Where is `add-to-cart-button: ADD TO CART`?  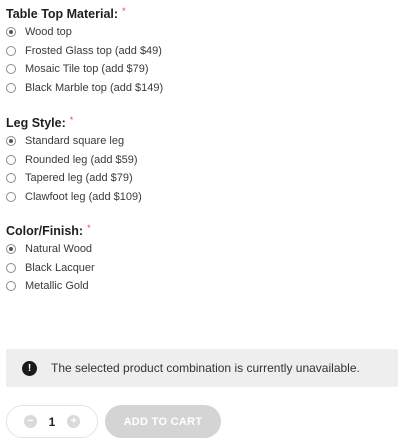 add-to-cart-button: ADD TO CART is located at coordinates (163, 421).